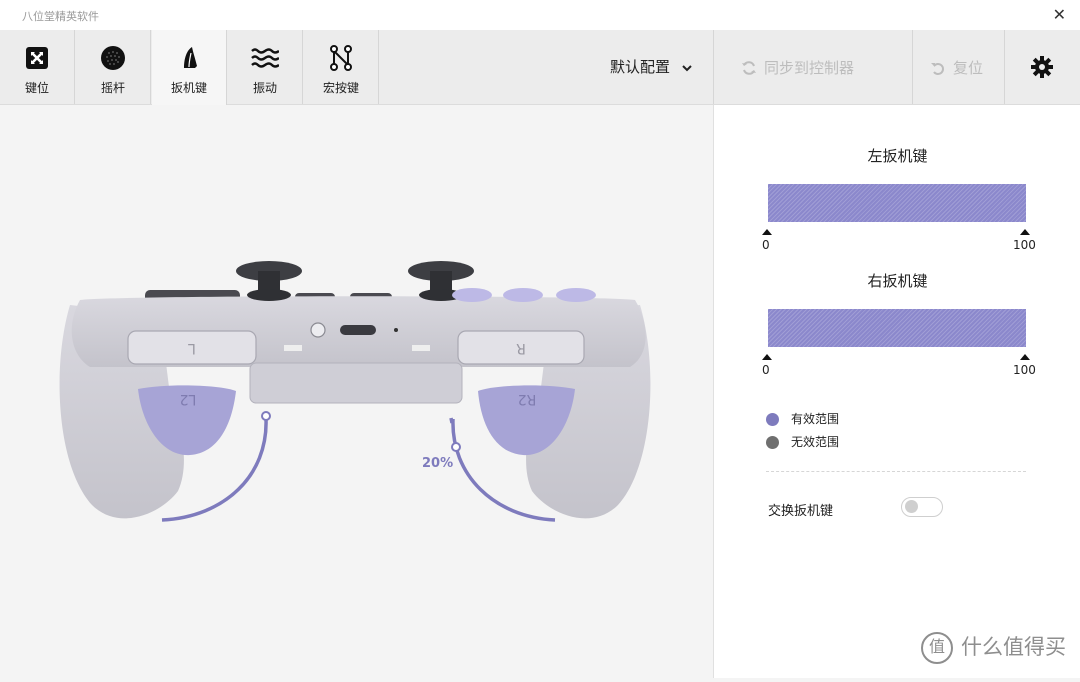  I want to click on right-trigger-title: 右扳机键, so click(897, 281).